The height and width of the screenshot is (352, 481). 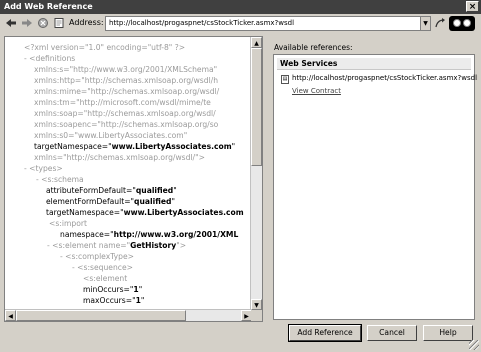 I want to click on xml-line: name="StockSymbol", so click(x=128, y=307).